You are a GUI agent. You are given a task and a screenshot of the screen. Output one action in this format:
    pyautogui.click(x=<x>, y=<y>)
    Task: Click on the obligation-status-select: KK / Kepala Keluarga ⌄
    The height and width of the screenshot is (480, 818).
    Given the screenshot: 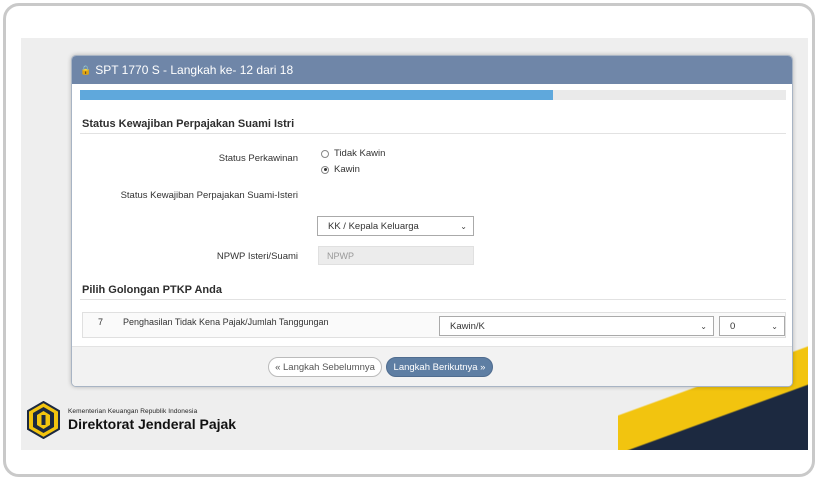 What is the action you would take?
    pyautogui.click(x=395, y=226)
    